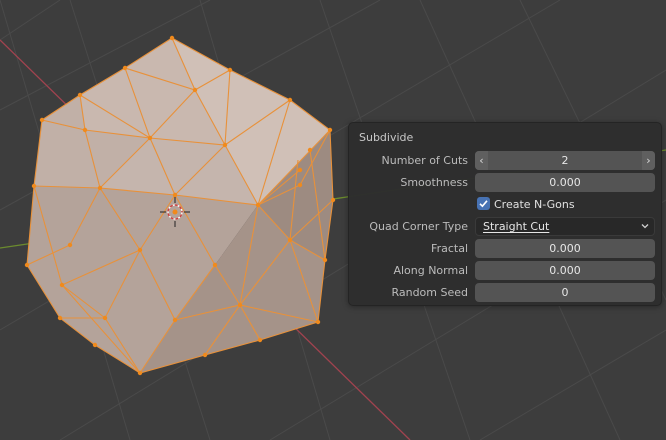 Image resolution: width=666 pixels, height=440 pixels. I want to click on quad-corner-type-row: Quad Corner Type Straight Cut, so click(506, 227).